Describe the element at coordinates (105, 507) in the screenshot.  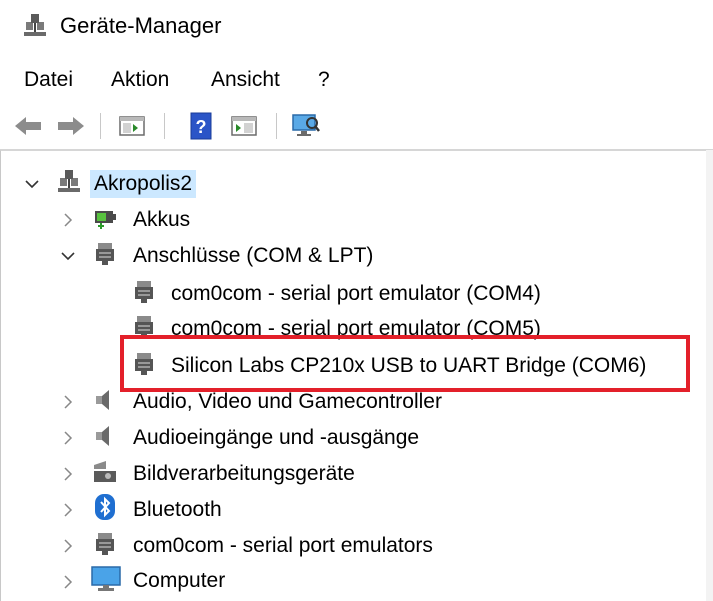
I see `bluetooth-icon` at that location.